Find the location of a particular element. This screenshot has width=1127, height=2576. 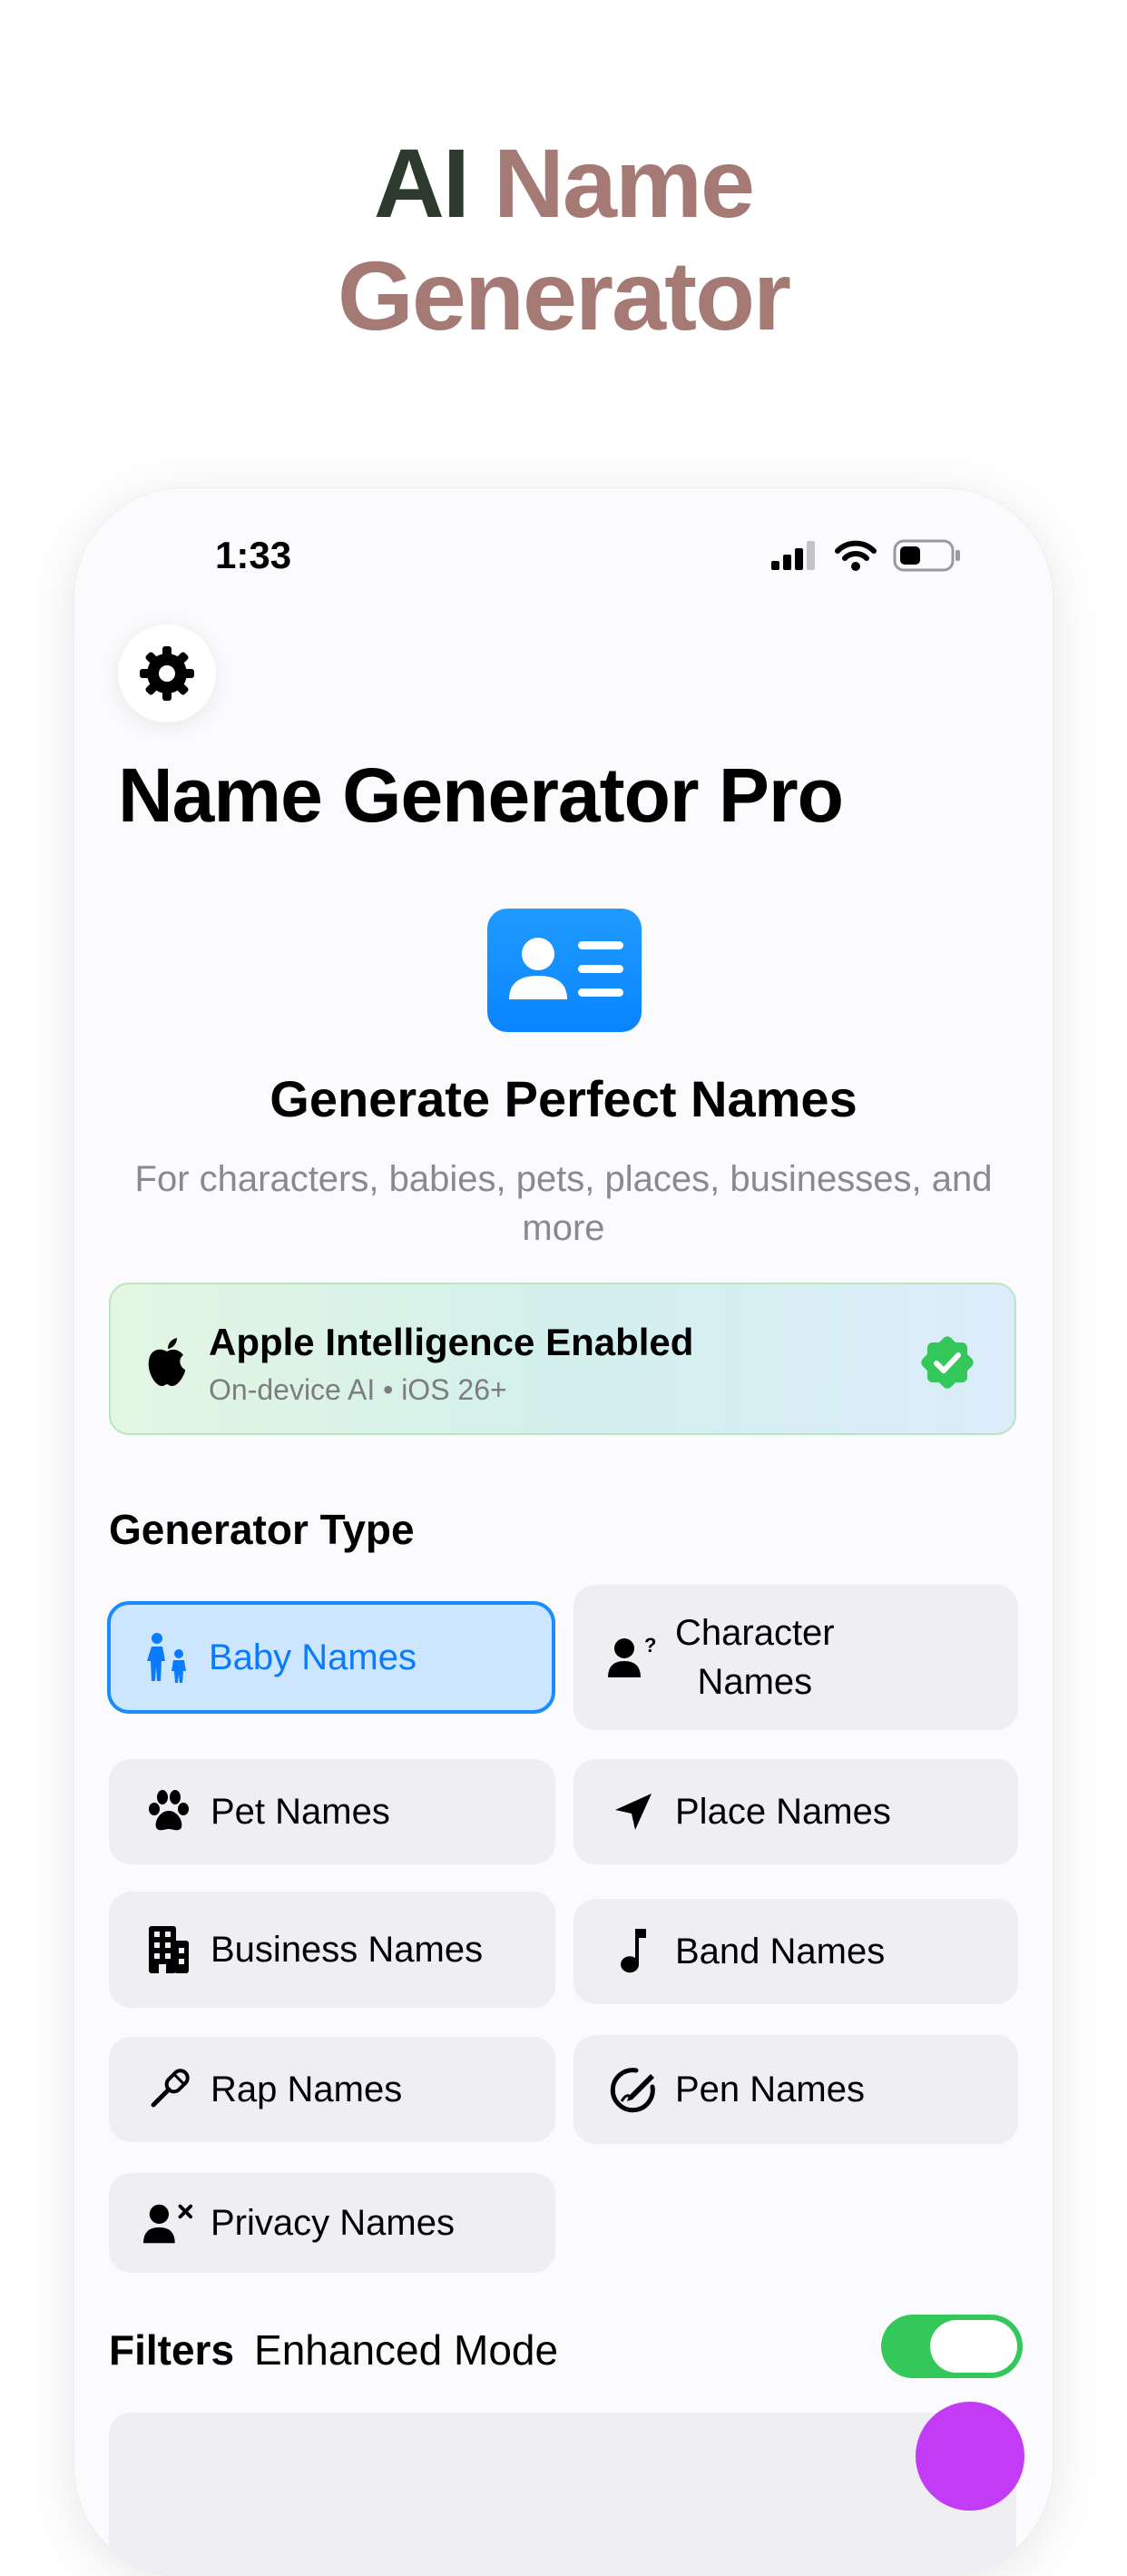

enhanced-mode-toggle is located at coordinates (952, 2346).